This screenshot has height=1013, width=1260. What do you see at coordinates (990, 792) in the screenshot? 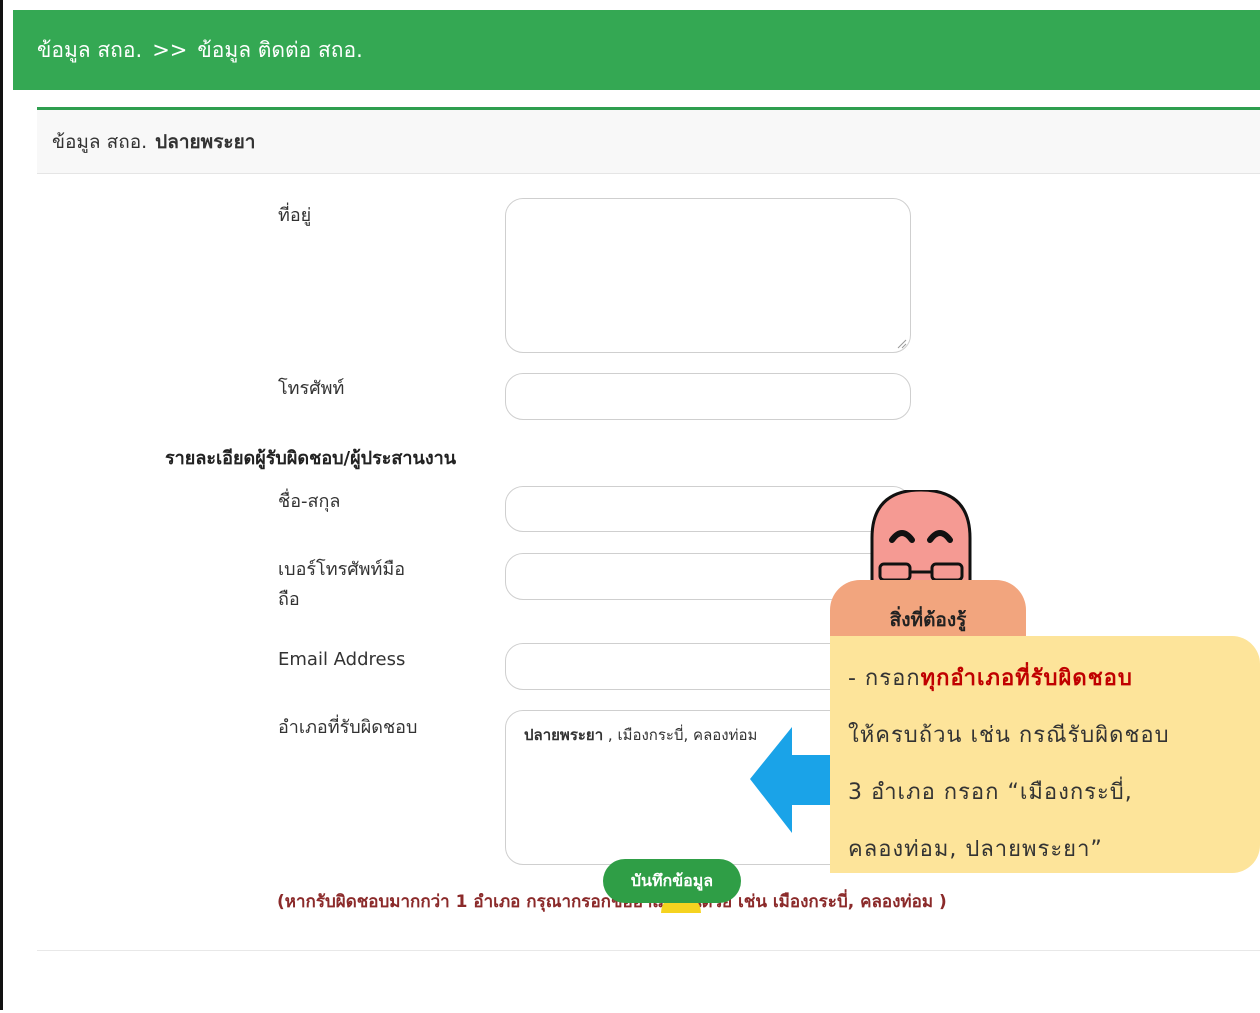
I see `tip-line-3: 3 อำเภอ กรอก “เมืองกระบี่,` at bounding box center [990, 792].